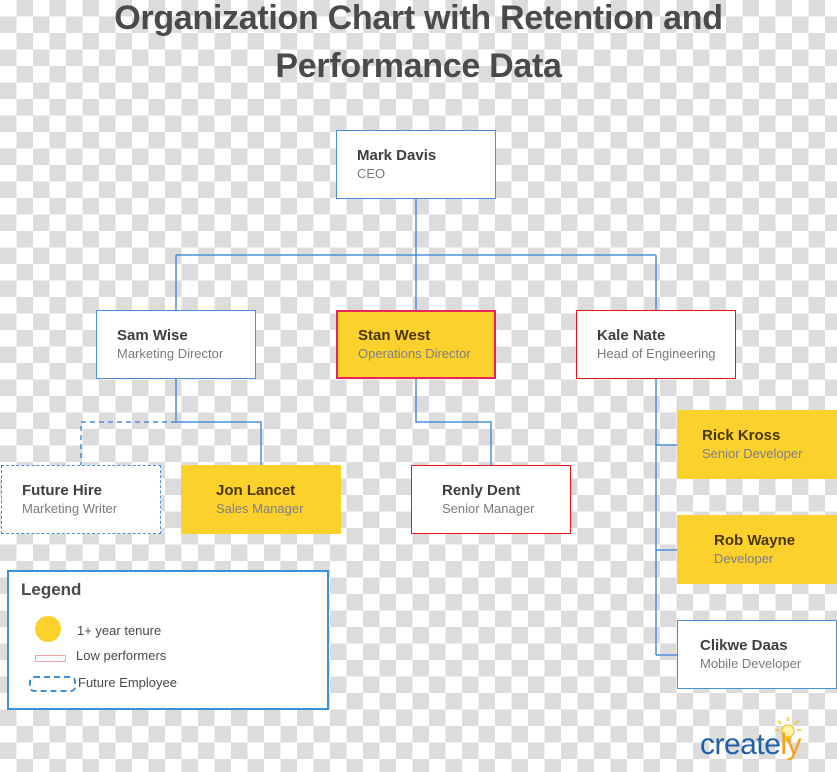 The width and height of the screenshot is (837, 772). I want to click on node-stan-west: Stan West Operations Director, so click(416, 344).